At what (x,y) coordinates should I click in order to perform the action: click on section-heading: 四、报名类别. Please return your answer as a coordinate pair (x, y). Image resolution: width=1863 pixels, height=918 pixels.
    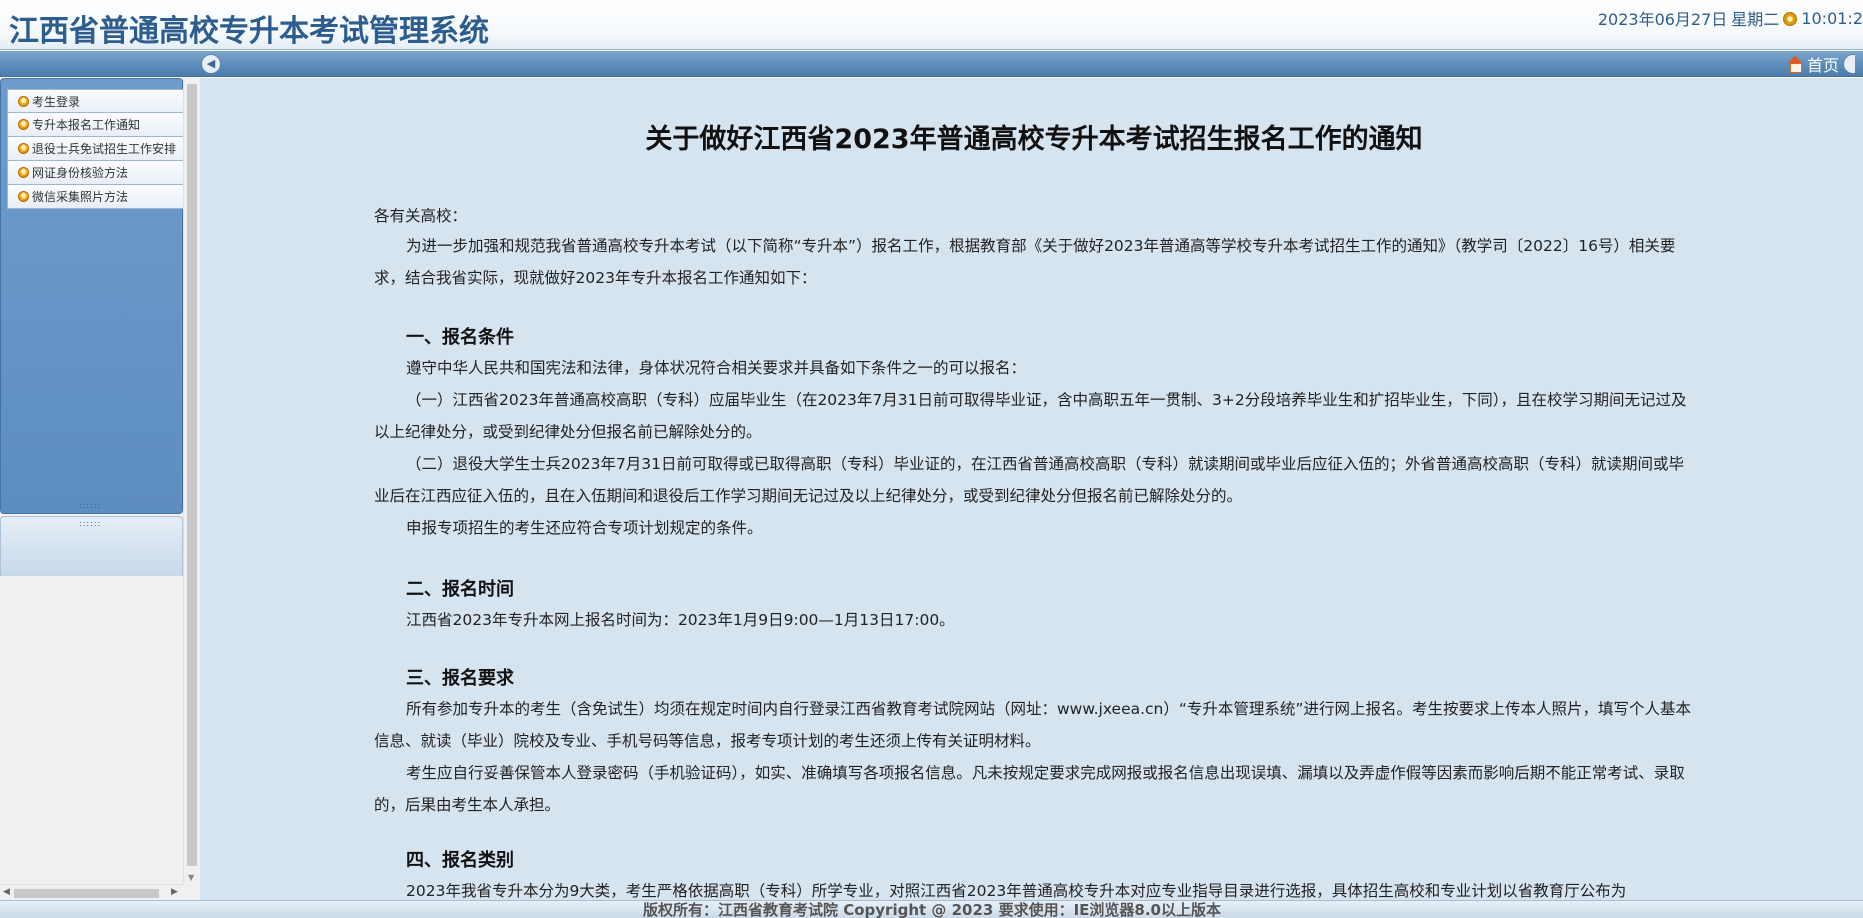
    Looking at the image, I should click on (460, 860).